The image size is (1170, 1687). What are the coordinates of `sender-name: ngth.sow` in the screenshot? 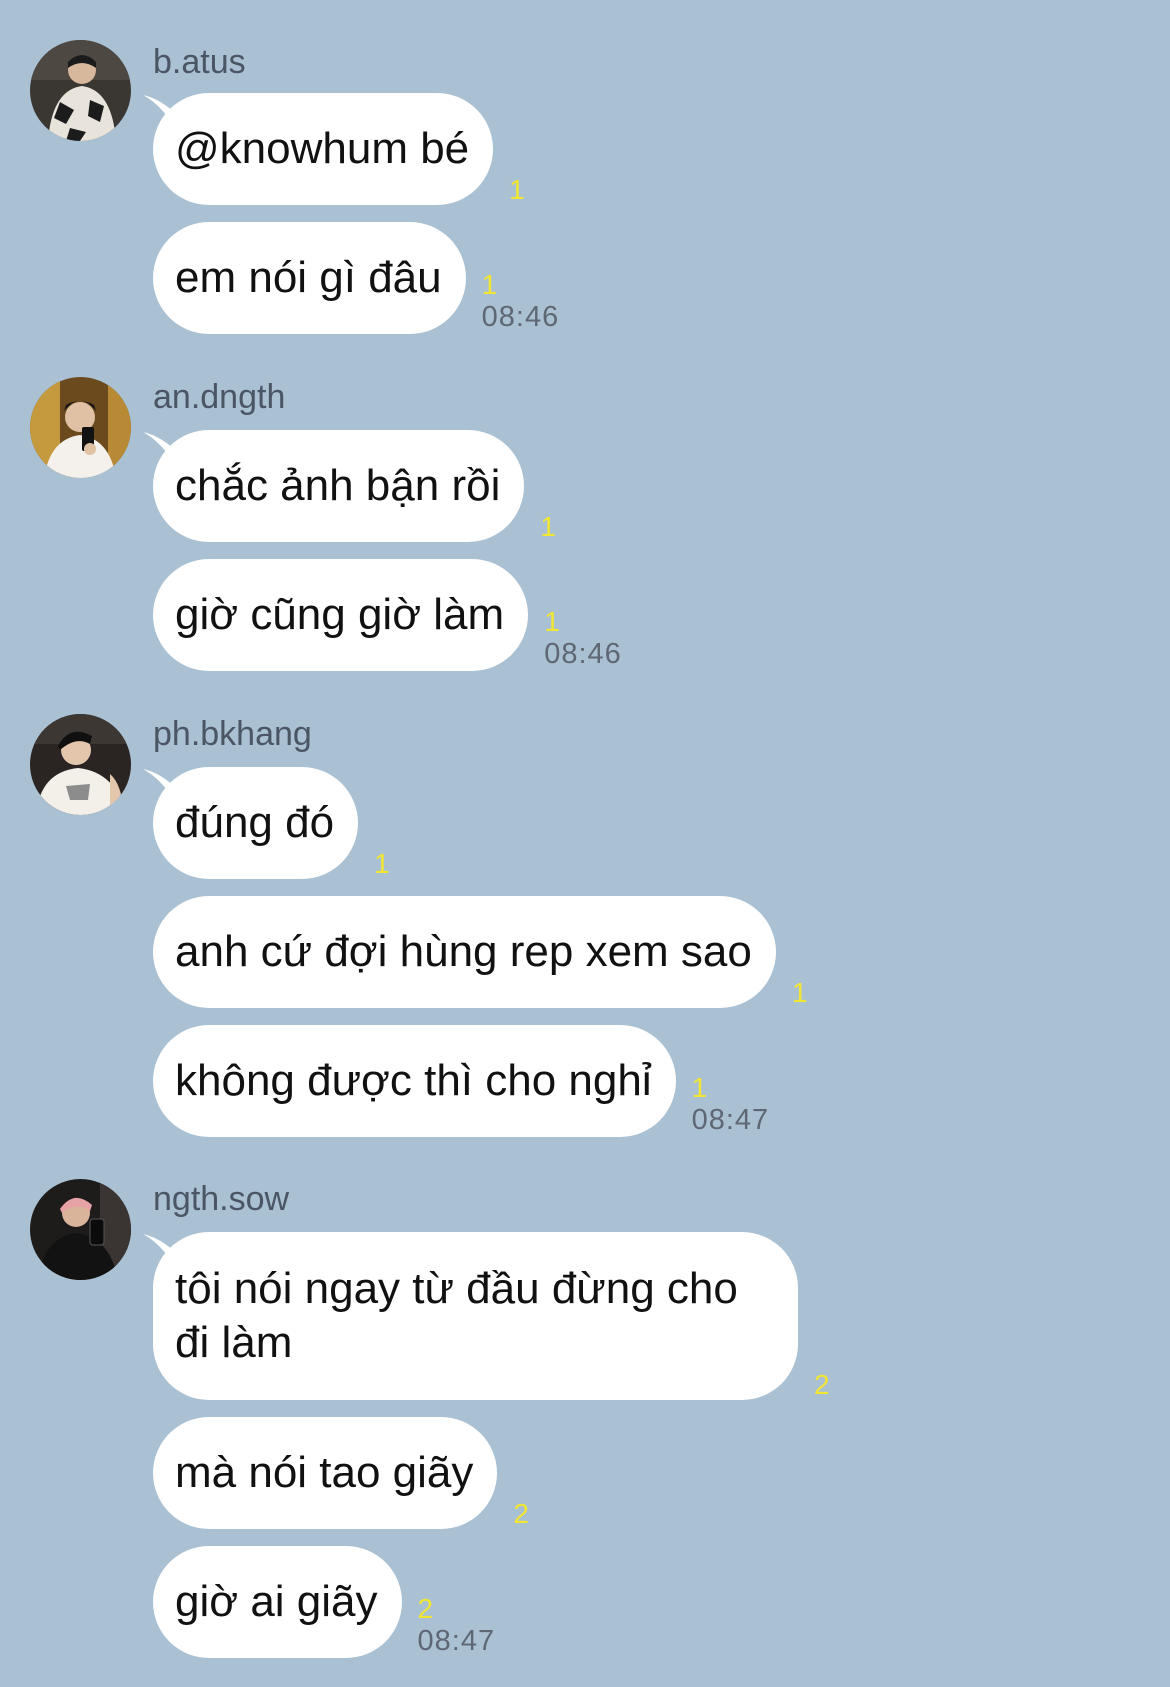 It's located at (221, 1199).